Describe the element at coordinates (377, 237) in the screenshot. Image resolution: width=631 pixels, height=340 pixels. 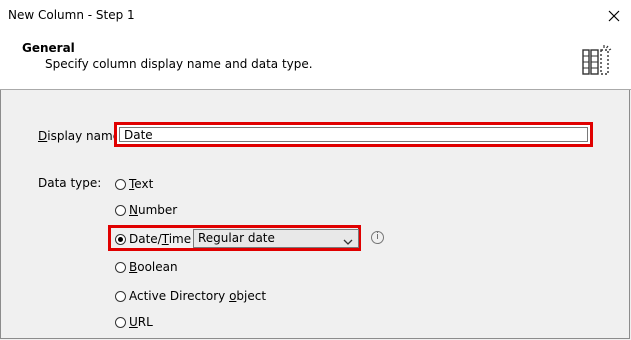
I see `info-icon: i` at that location.